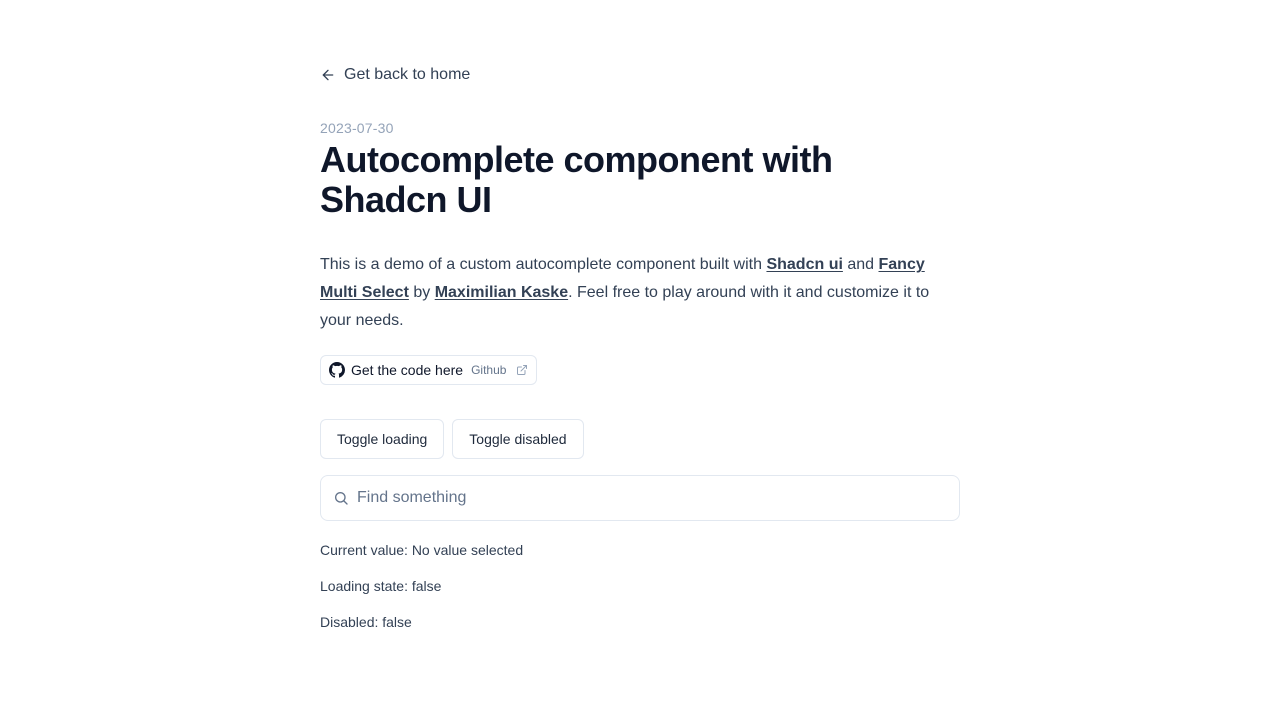  What do you see at coordinates (357, 128) in the screenshot?
I see `post-date: 2023-07-30` at bounding box center [357, 128].